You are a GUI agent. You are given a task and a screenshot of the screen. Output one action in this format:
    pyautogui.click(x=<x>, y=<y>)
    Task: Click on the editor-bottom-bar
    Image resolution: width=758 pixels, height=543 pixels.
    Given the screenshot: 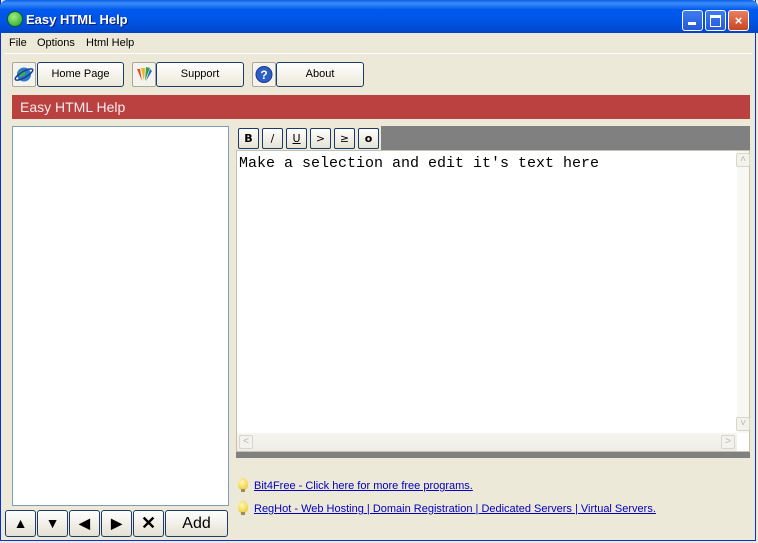 What is the action you would take?
    pyautogui.click(x=493, y=455)
    